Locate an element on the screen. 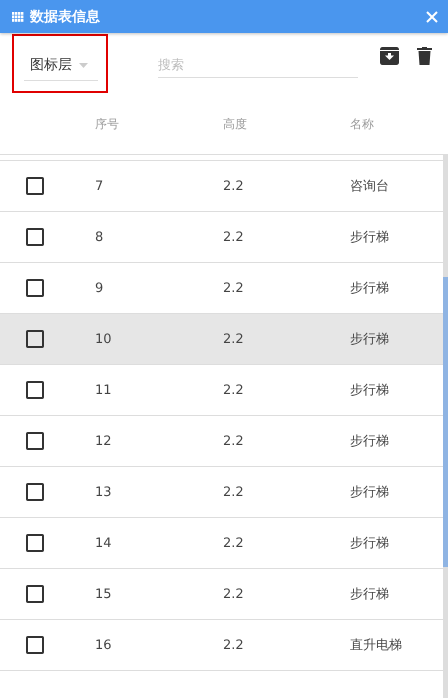 The height and width of the screenshot is (698, 448). column-header: 名称 is located at coordinates (362, 124).